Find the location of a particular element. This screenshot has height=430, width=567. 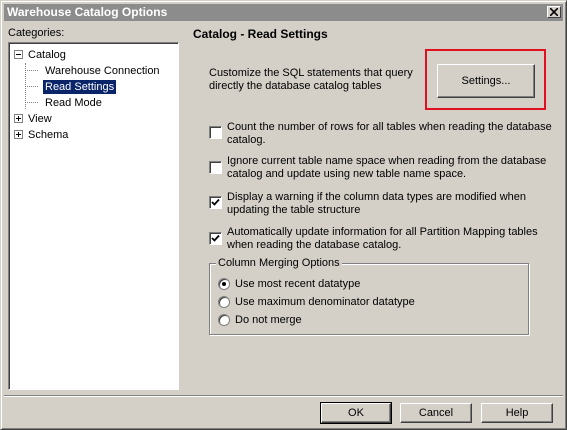

radio-most-recent is located at coordinates (224, 284).